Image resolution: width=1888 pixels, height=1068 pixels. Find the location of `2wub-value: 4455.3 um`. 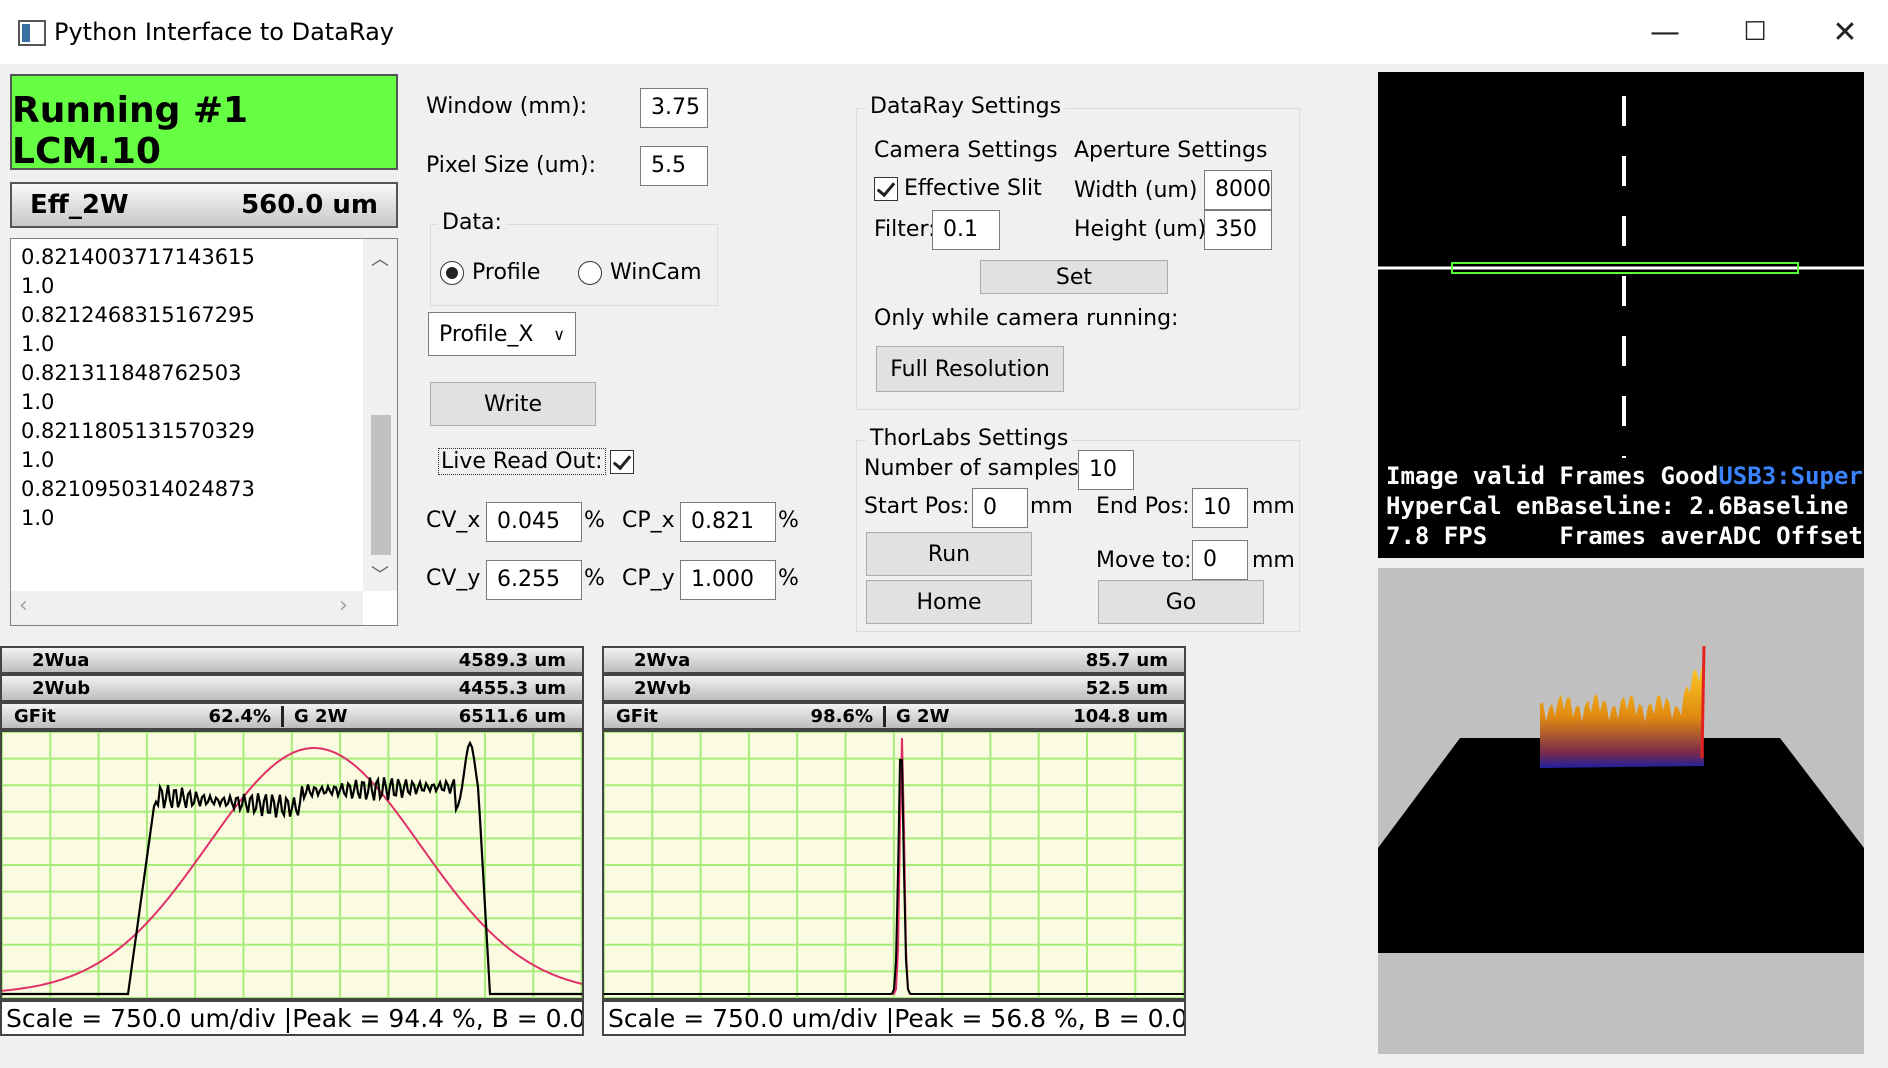

2wub-value: 4455.3 um is located at coordinates (512, 688).